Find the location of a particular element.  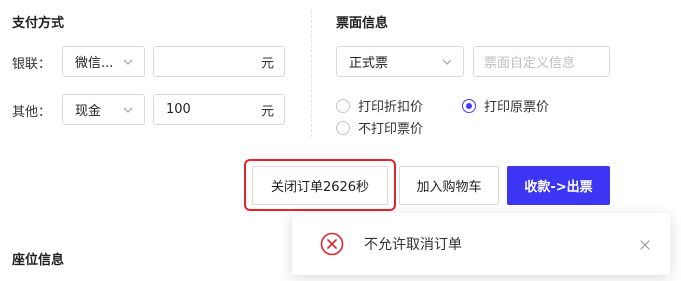

payment-section-title: 支付方式 is located at coordinates (38, 23).